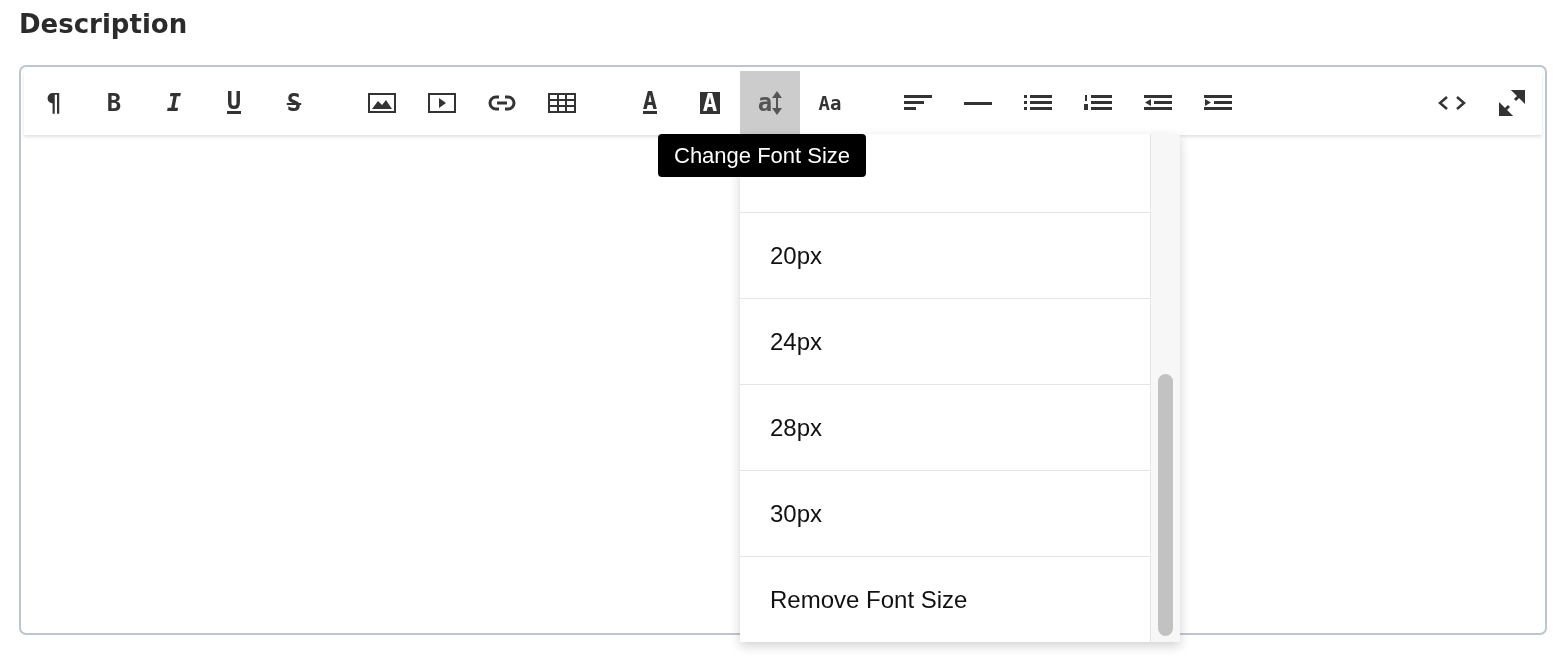  Describe the element at coordinates (770, 103) in the screenshot. I see `font-size-button: a` at that location.